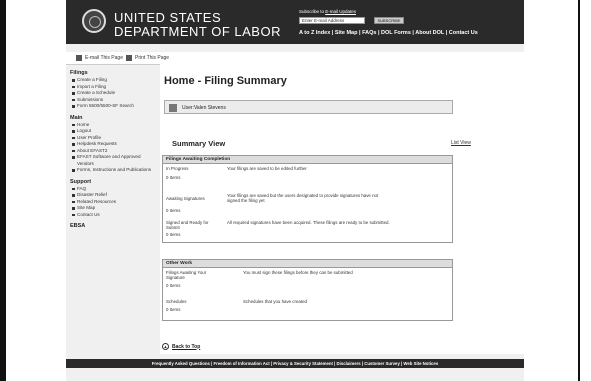 The image size is (591, 381). Describe the element at coordinates (186, 275) in the screenshot. I see `row-label: Filings Awaiting Your Signature` at that location.